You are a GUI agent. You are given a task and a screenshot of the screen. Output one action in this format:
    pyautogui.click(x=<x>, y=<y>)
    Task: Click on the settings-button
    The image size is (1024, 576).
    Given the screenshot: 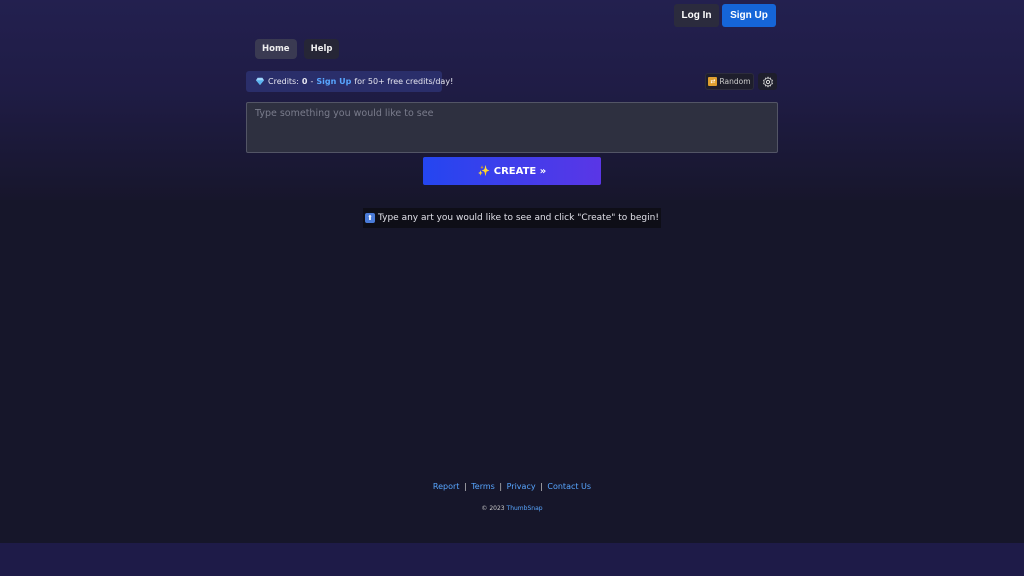 What is the action you would take?
    pyautogui.click(x=767, y=81)
    